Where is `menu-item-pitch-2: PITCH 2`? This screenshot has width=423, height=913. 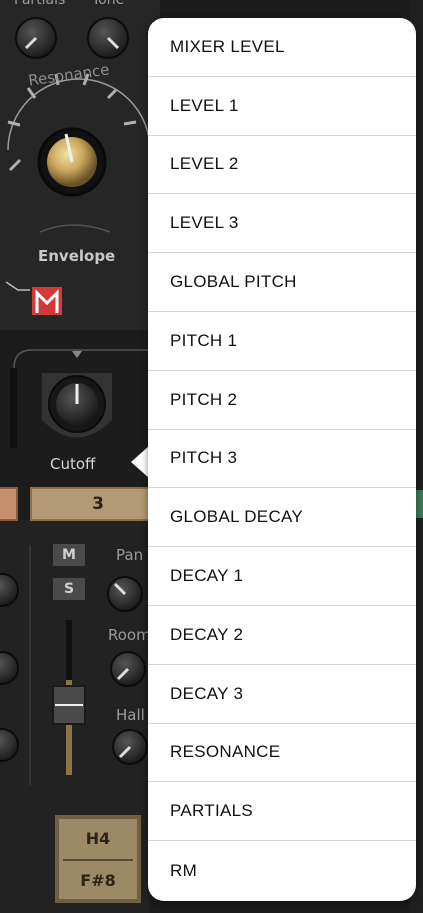
menu-item-pitch-2: PITCH 2 is located at coordinates (282, 400).